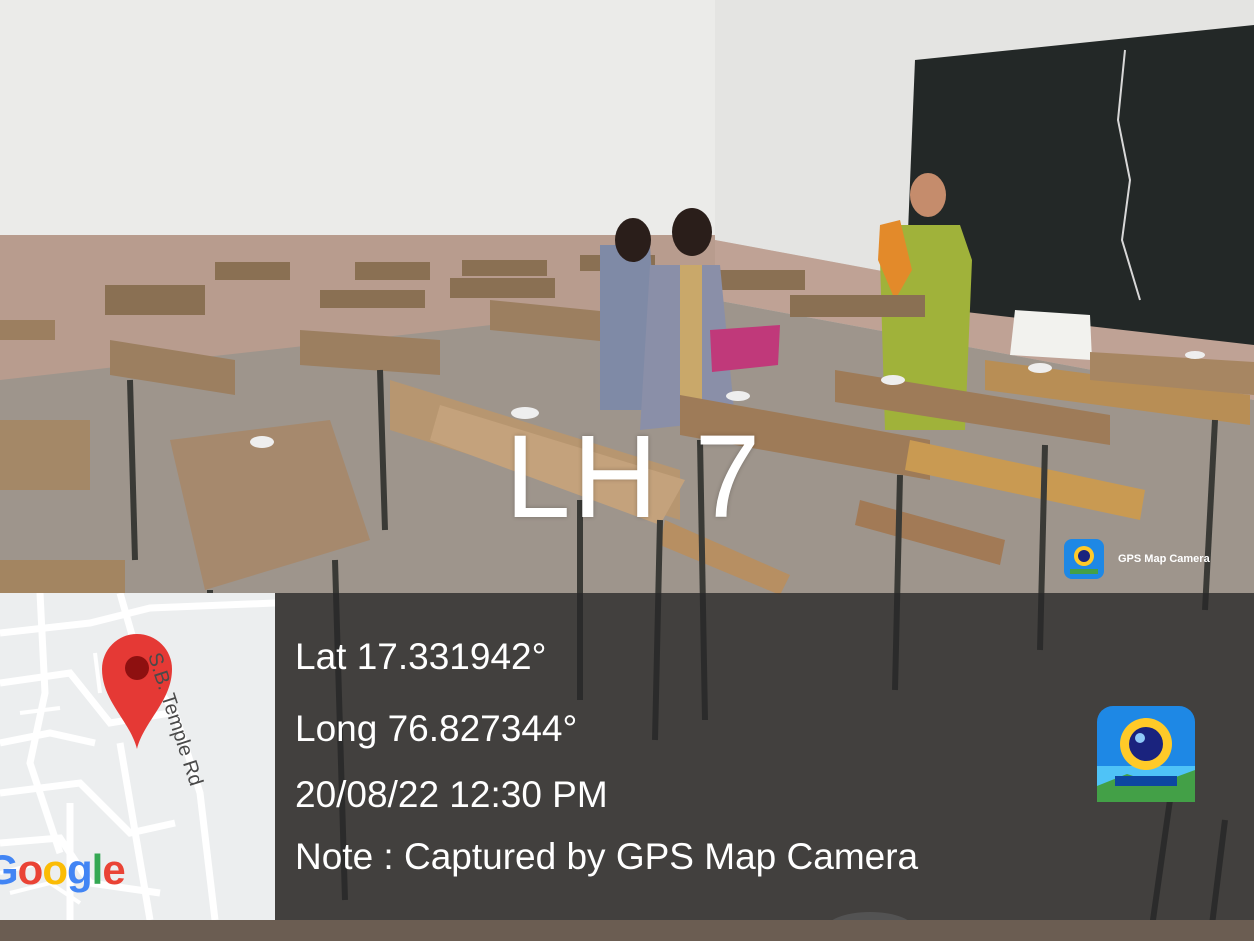 The height and width of the screenshot is (941, 1254). I want to click on photo-bottom-edge, so click(627, 930).